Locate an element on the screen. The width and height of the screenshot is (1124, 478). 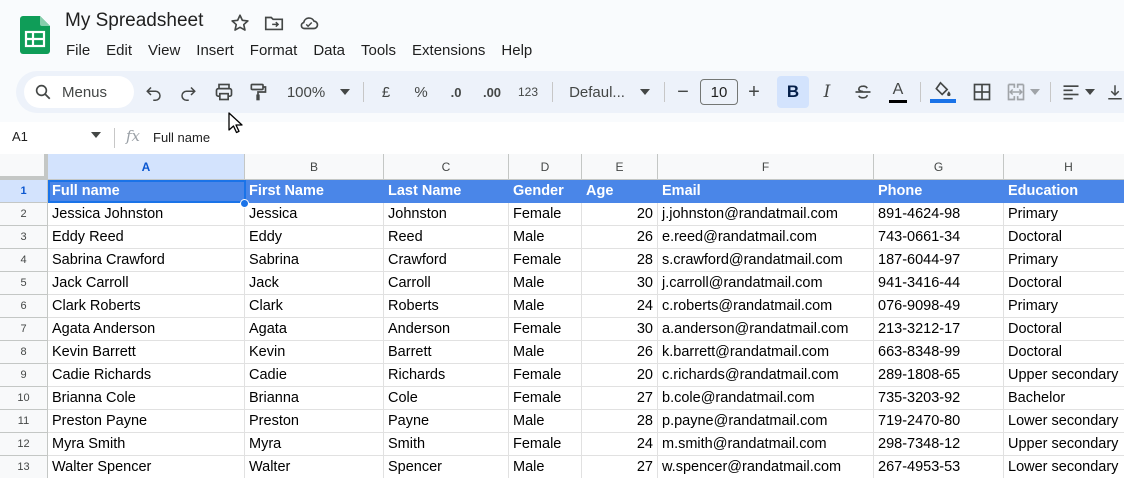
cell-g2: 891-4624-98 is located at coordinates (939, 214).